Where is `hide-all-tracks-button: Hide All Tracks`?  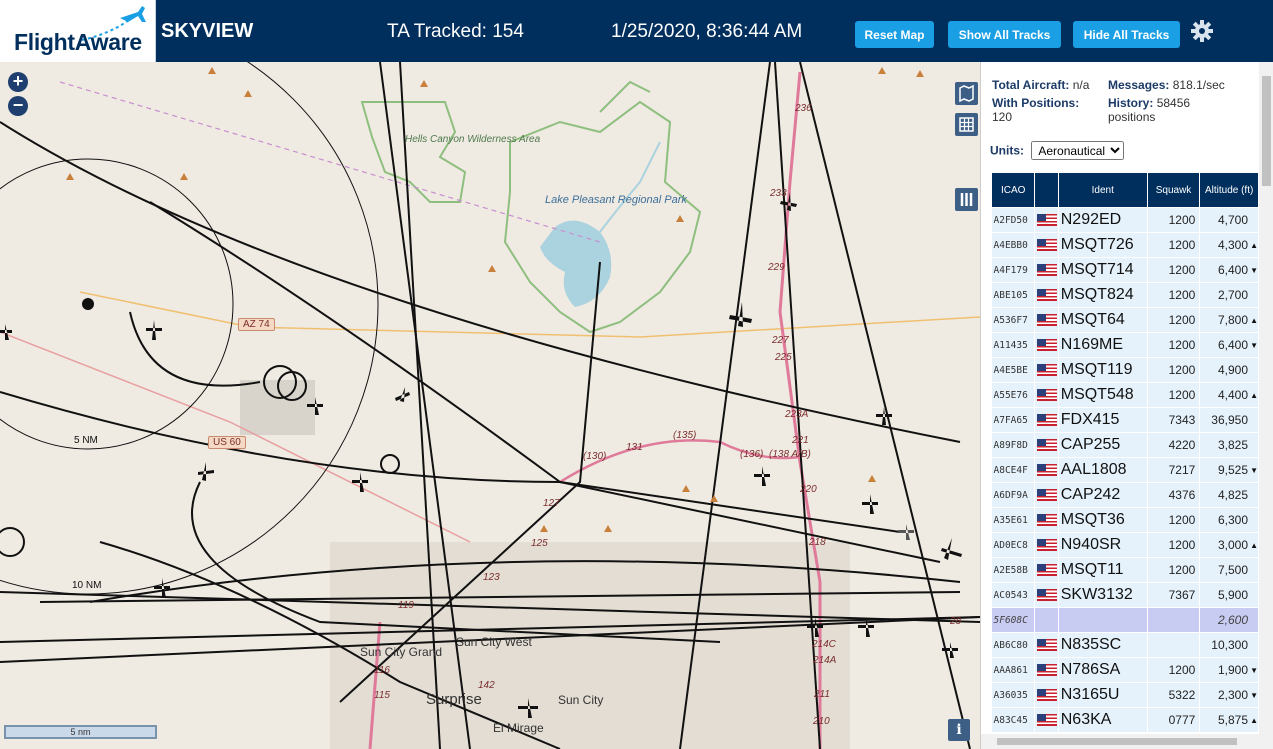 hide-all-tracks-button: Hide All Tracks is located at coordinates (1126, 34).